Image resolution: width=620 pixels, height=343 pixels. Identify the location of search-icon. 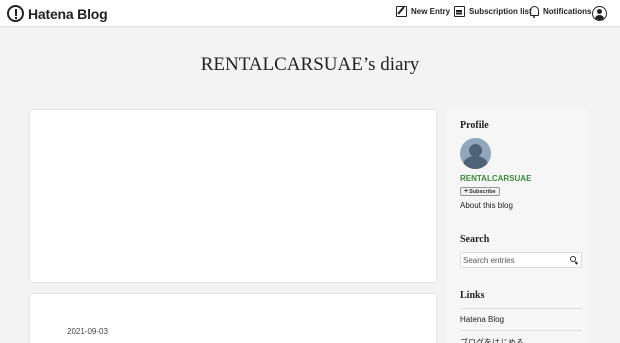
(574, 260).